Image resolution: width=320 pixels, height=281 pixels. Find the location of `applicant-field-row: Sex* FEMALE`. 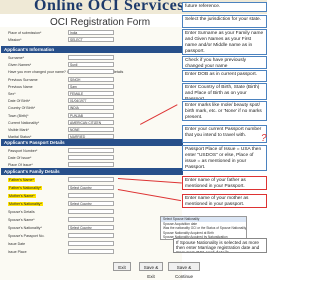

applicant-field-row: Sex* FEMALE is located at coordinates (95, 94).